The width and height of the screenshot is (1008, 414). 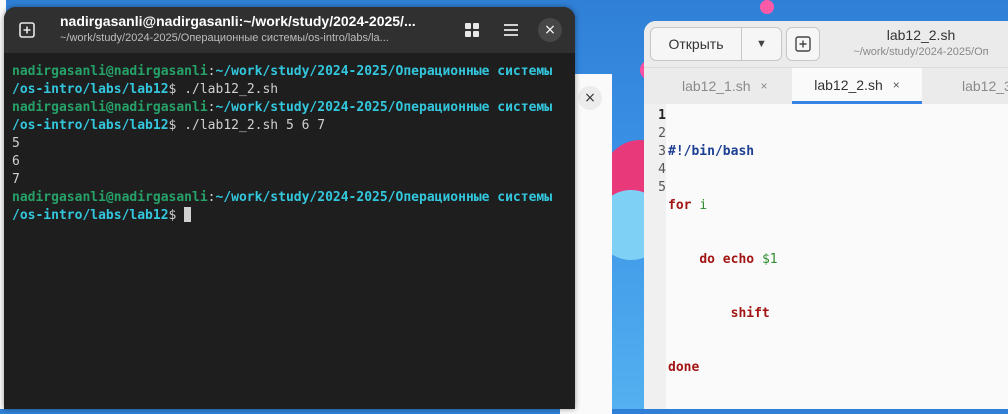 What do you see at coordinates (696, 44) in the screenshot?
I see `open-button-label: Открыть` at bounding box center [696, 44].